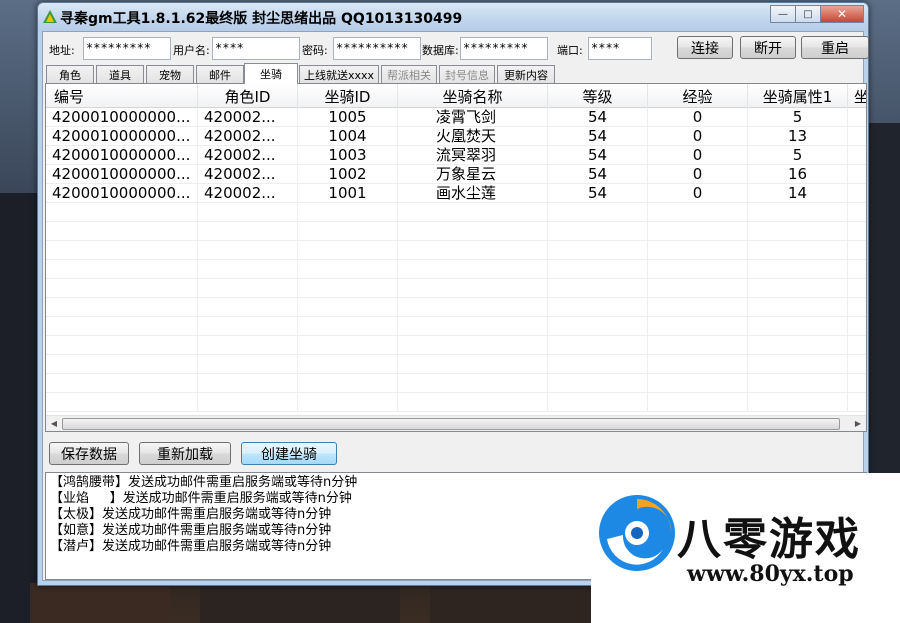  Describe the element at coordinates (504, 48) in the screenshot. I see `database-field: *********` at that location.